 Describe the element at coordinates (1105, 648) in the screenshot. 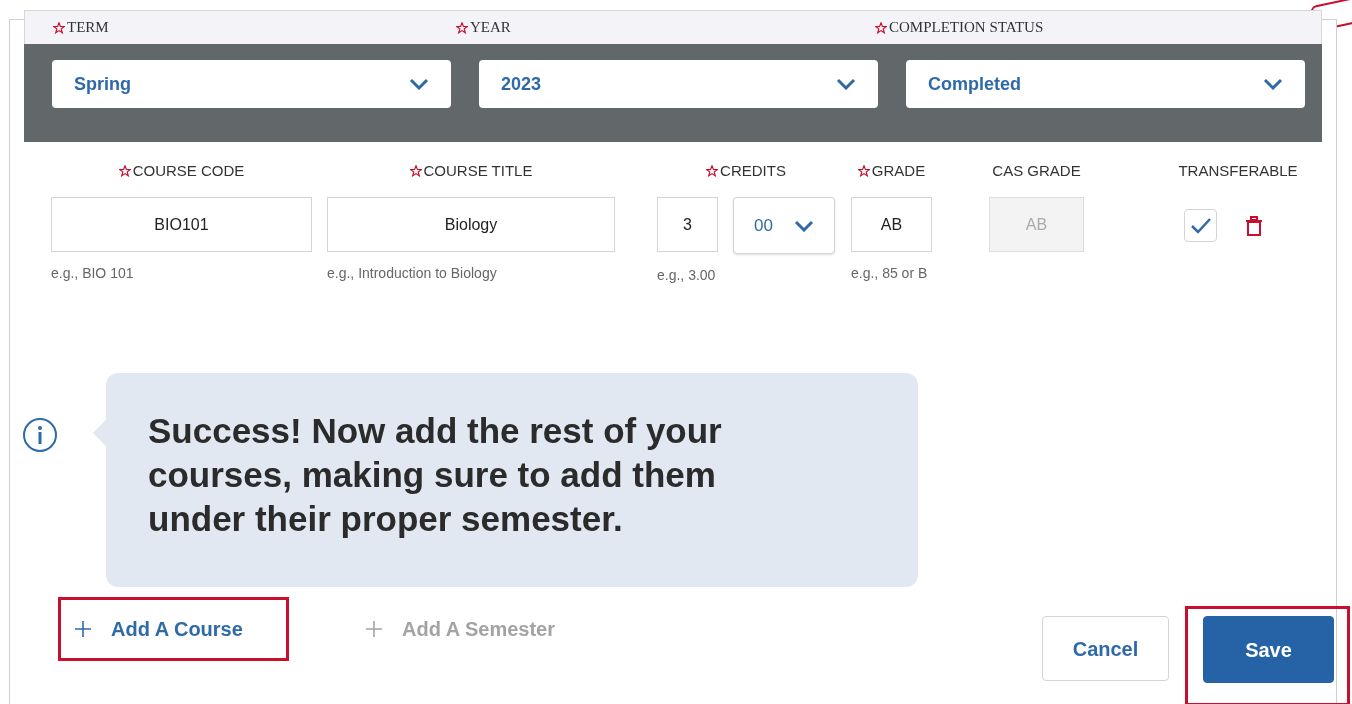

I see `cancel-button: Cancel` at that location.